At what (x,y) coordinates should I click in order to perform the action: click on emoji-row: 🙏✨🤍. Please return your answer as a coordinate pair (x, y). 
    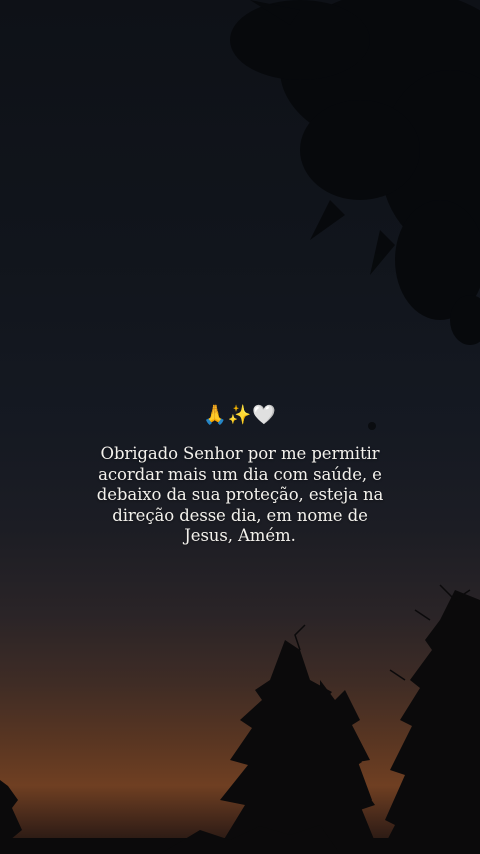
    Looking at the image, I should click on (240, 415).